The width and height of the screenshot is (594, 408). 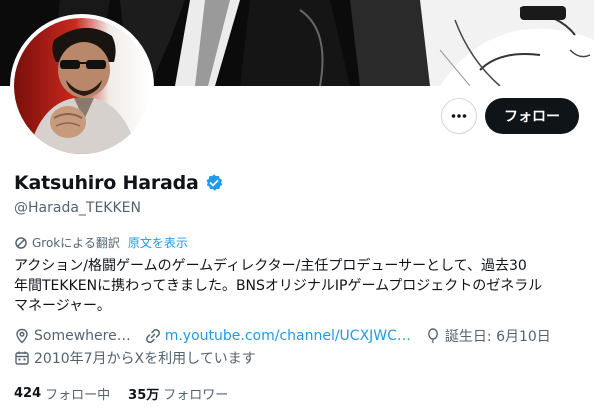 I want to click on followers-label: フォロワー, so click(x=196, y=395).